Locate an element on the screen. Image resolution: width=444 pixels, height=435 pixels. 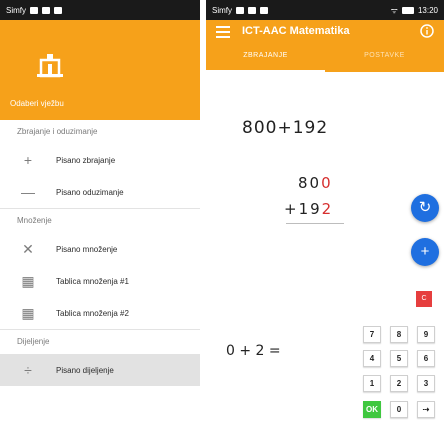
addend-digits: +19 is located at coordinates (303, 209).